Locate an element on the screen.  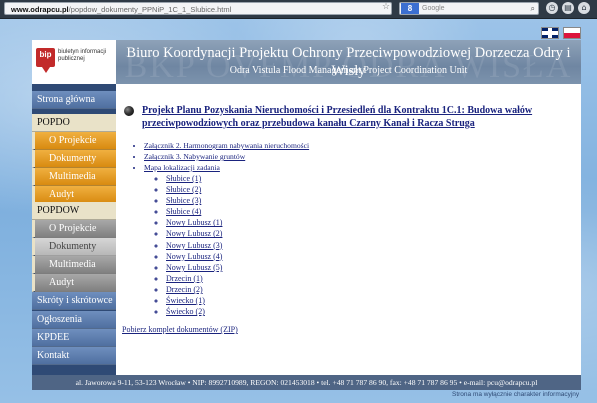
map-link-3: Słubice (4) is located at coordinates (183, 211).